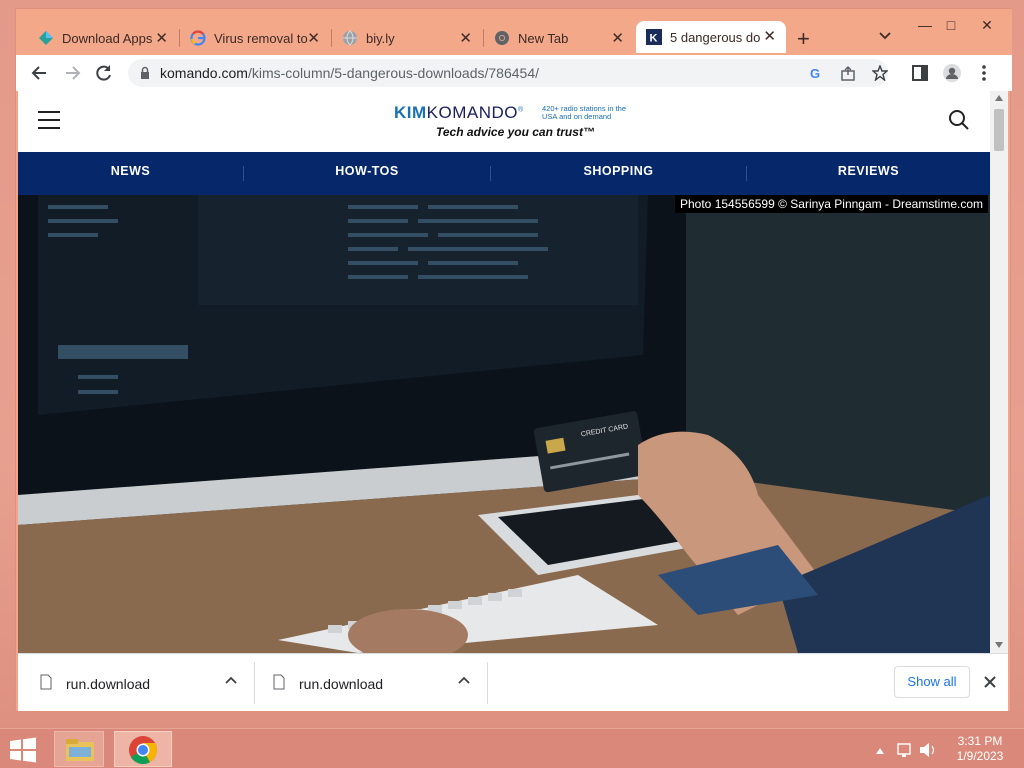 This screenshot has height=768, width=1024. Describe the element at coordinates (715, 37) in the screenshot. I see `tab-title: 5 dangerous do` at that location.